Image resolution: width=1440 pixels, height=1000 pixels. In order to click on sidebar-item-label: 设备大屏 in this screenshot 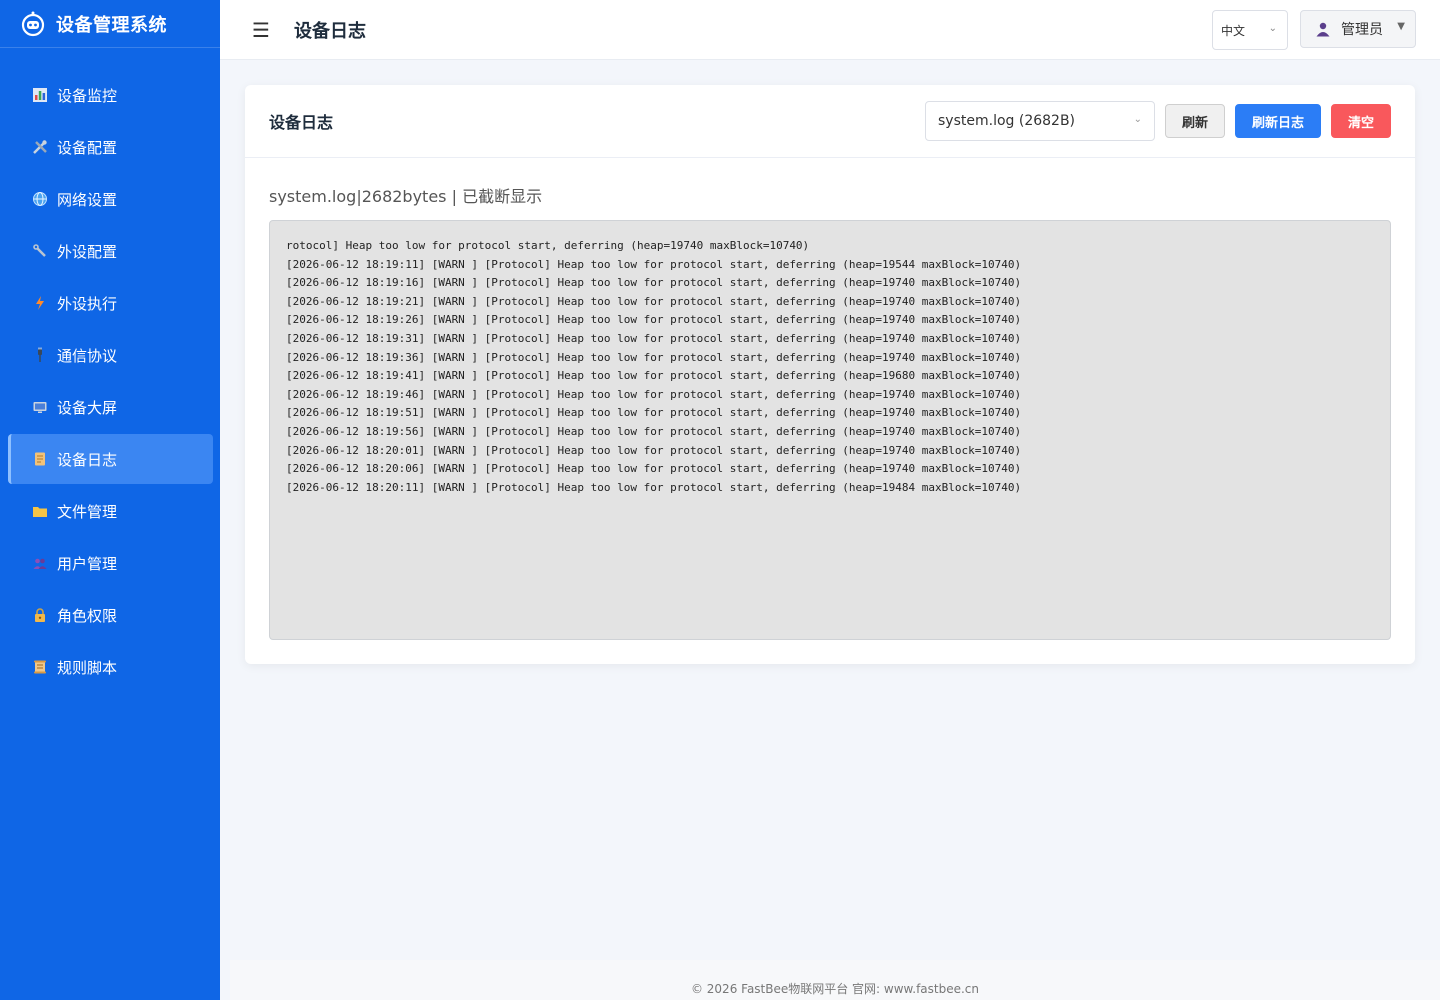, I will do `click(87, 407)`.